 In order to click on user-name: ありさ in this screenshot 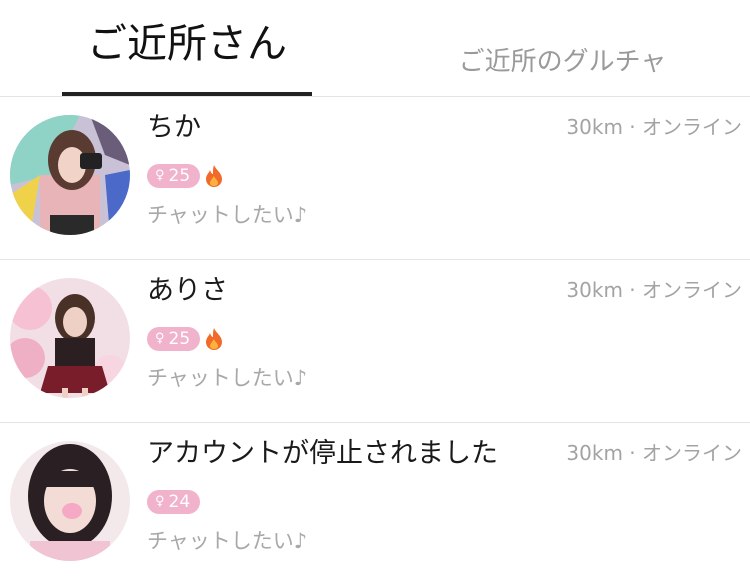, I will do `click(187, 290)`.